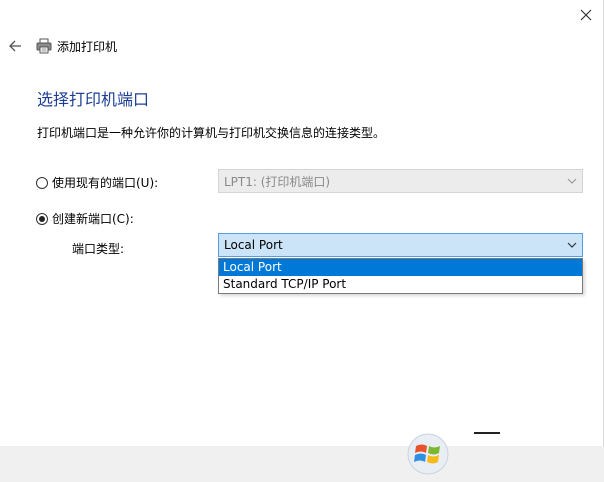 The height and width of the screenshot is (482, 604). I want to click on use-existing-port-option: 使用现有的端口(U):, so click(97, 182).